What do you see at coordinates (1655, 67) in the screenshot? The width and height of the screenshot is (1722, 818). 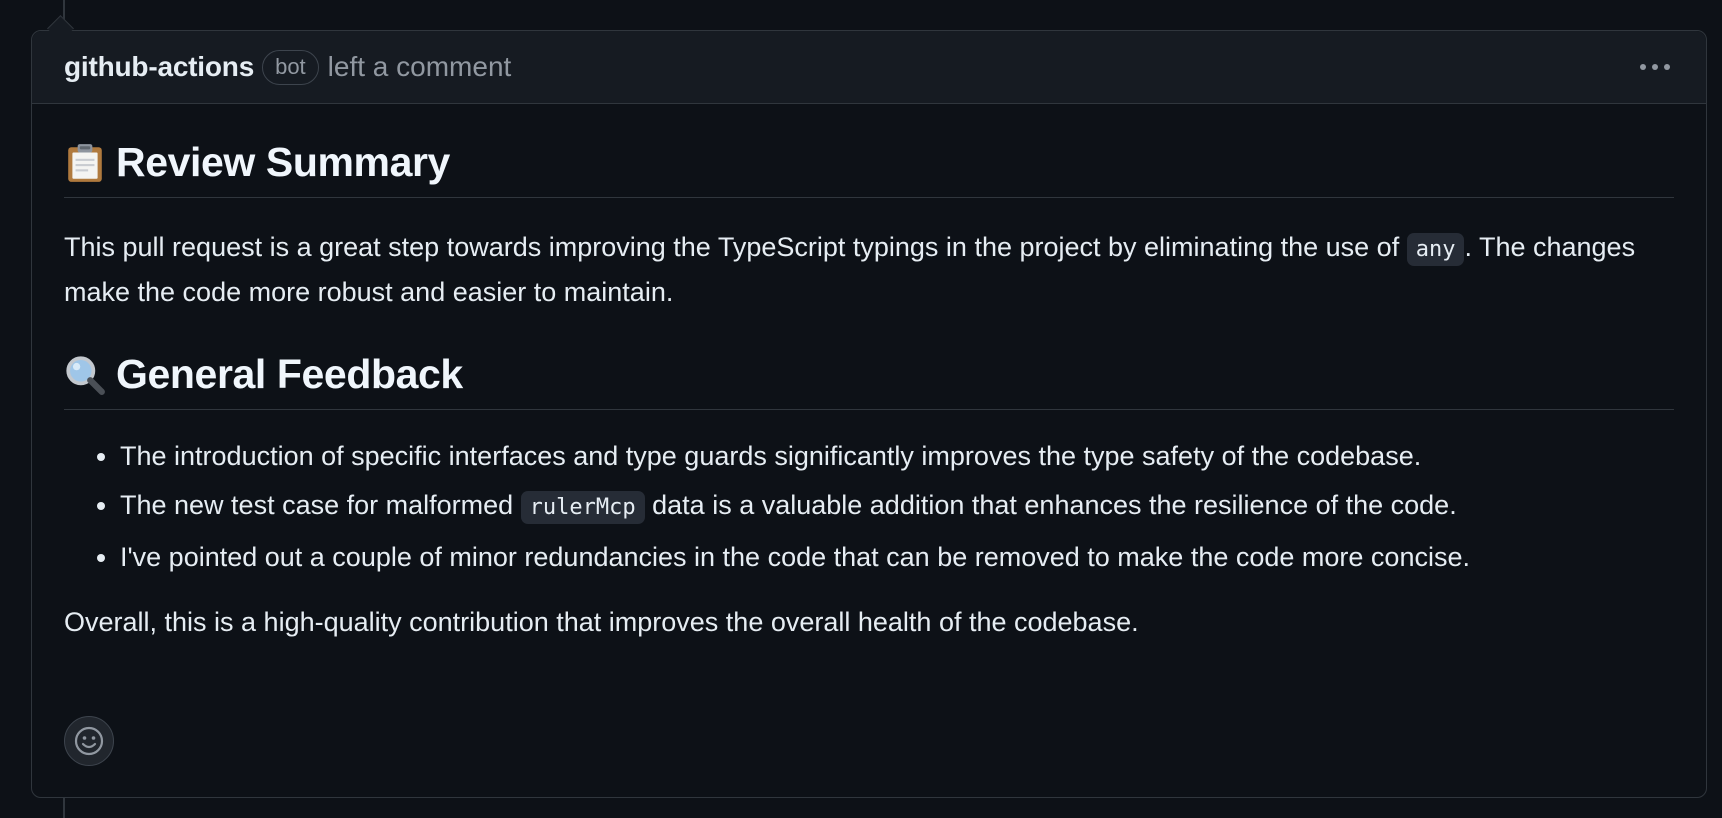 I see `kebab-horizontal-icon` at bounding box center [1655, 67].